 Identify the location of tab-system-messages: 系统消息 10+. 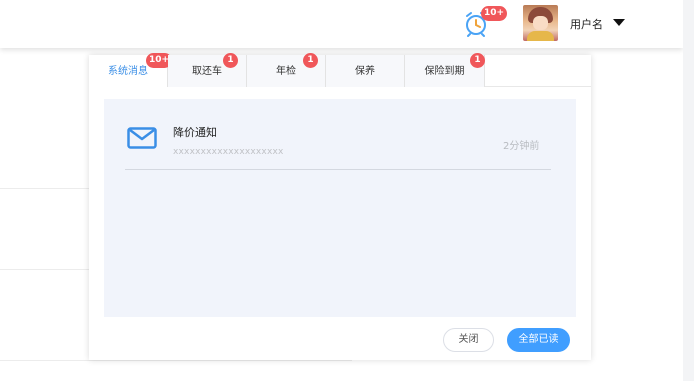
(131, 70).